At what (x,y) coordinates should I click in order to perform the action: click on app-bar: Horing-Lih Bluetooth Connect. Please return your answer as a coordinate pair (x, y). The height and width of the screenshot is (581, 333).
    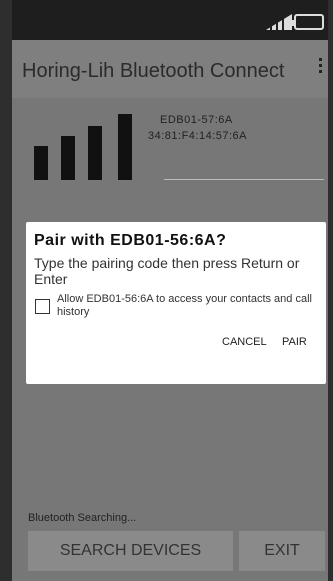
    Looking at the image, I should click on (170, 69).